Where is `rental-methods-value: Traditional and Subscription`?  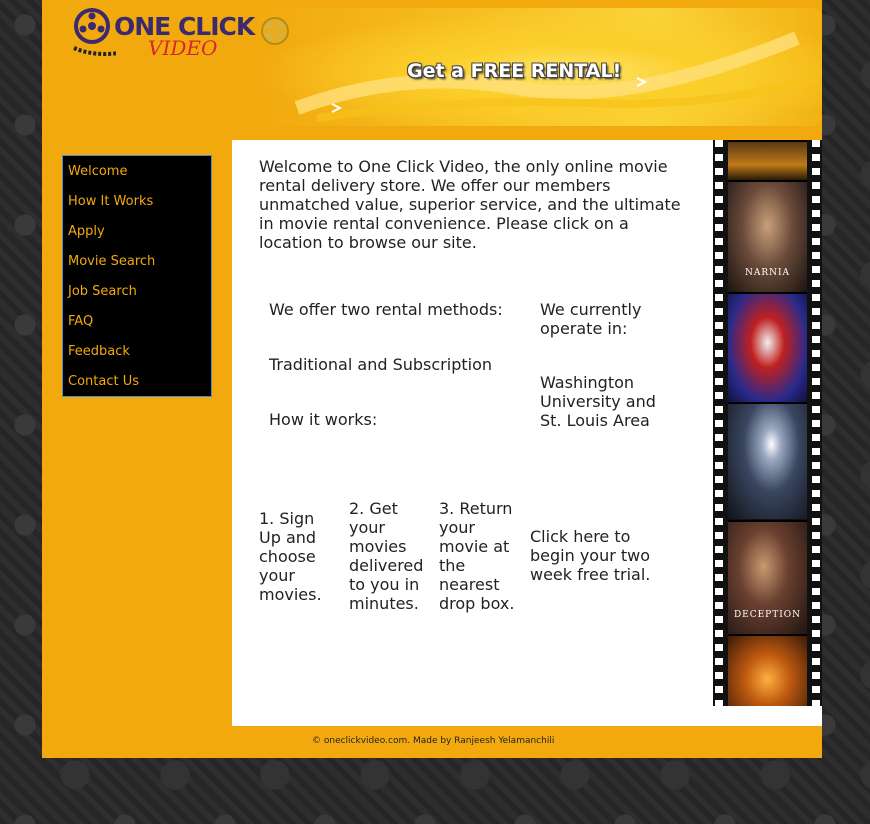
rental-methods-value: Traditional and Subscription is located at coordinates (380, 364).